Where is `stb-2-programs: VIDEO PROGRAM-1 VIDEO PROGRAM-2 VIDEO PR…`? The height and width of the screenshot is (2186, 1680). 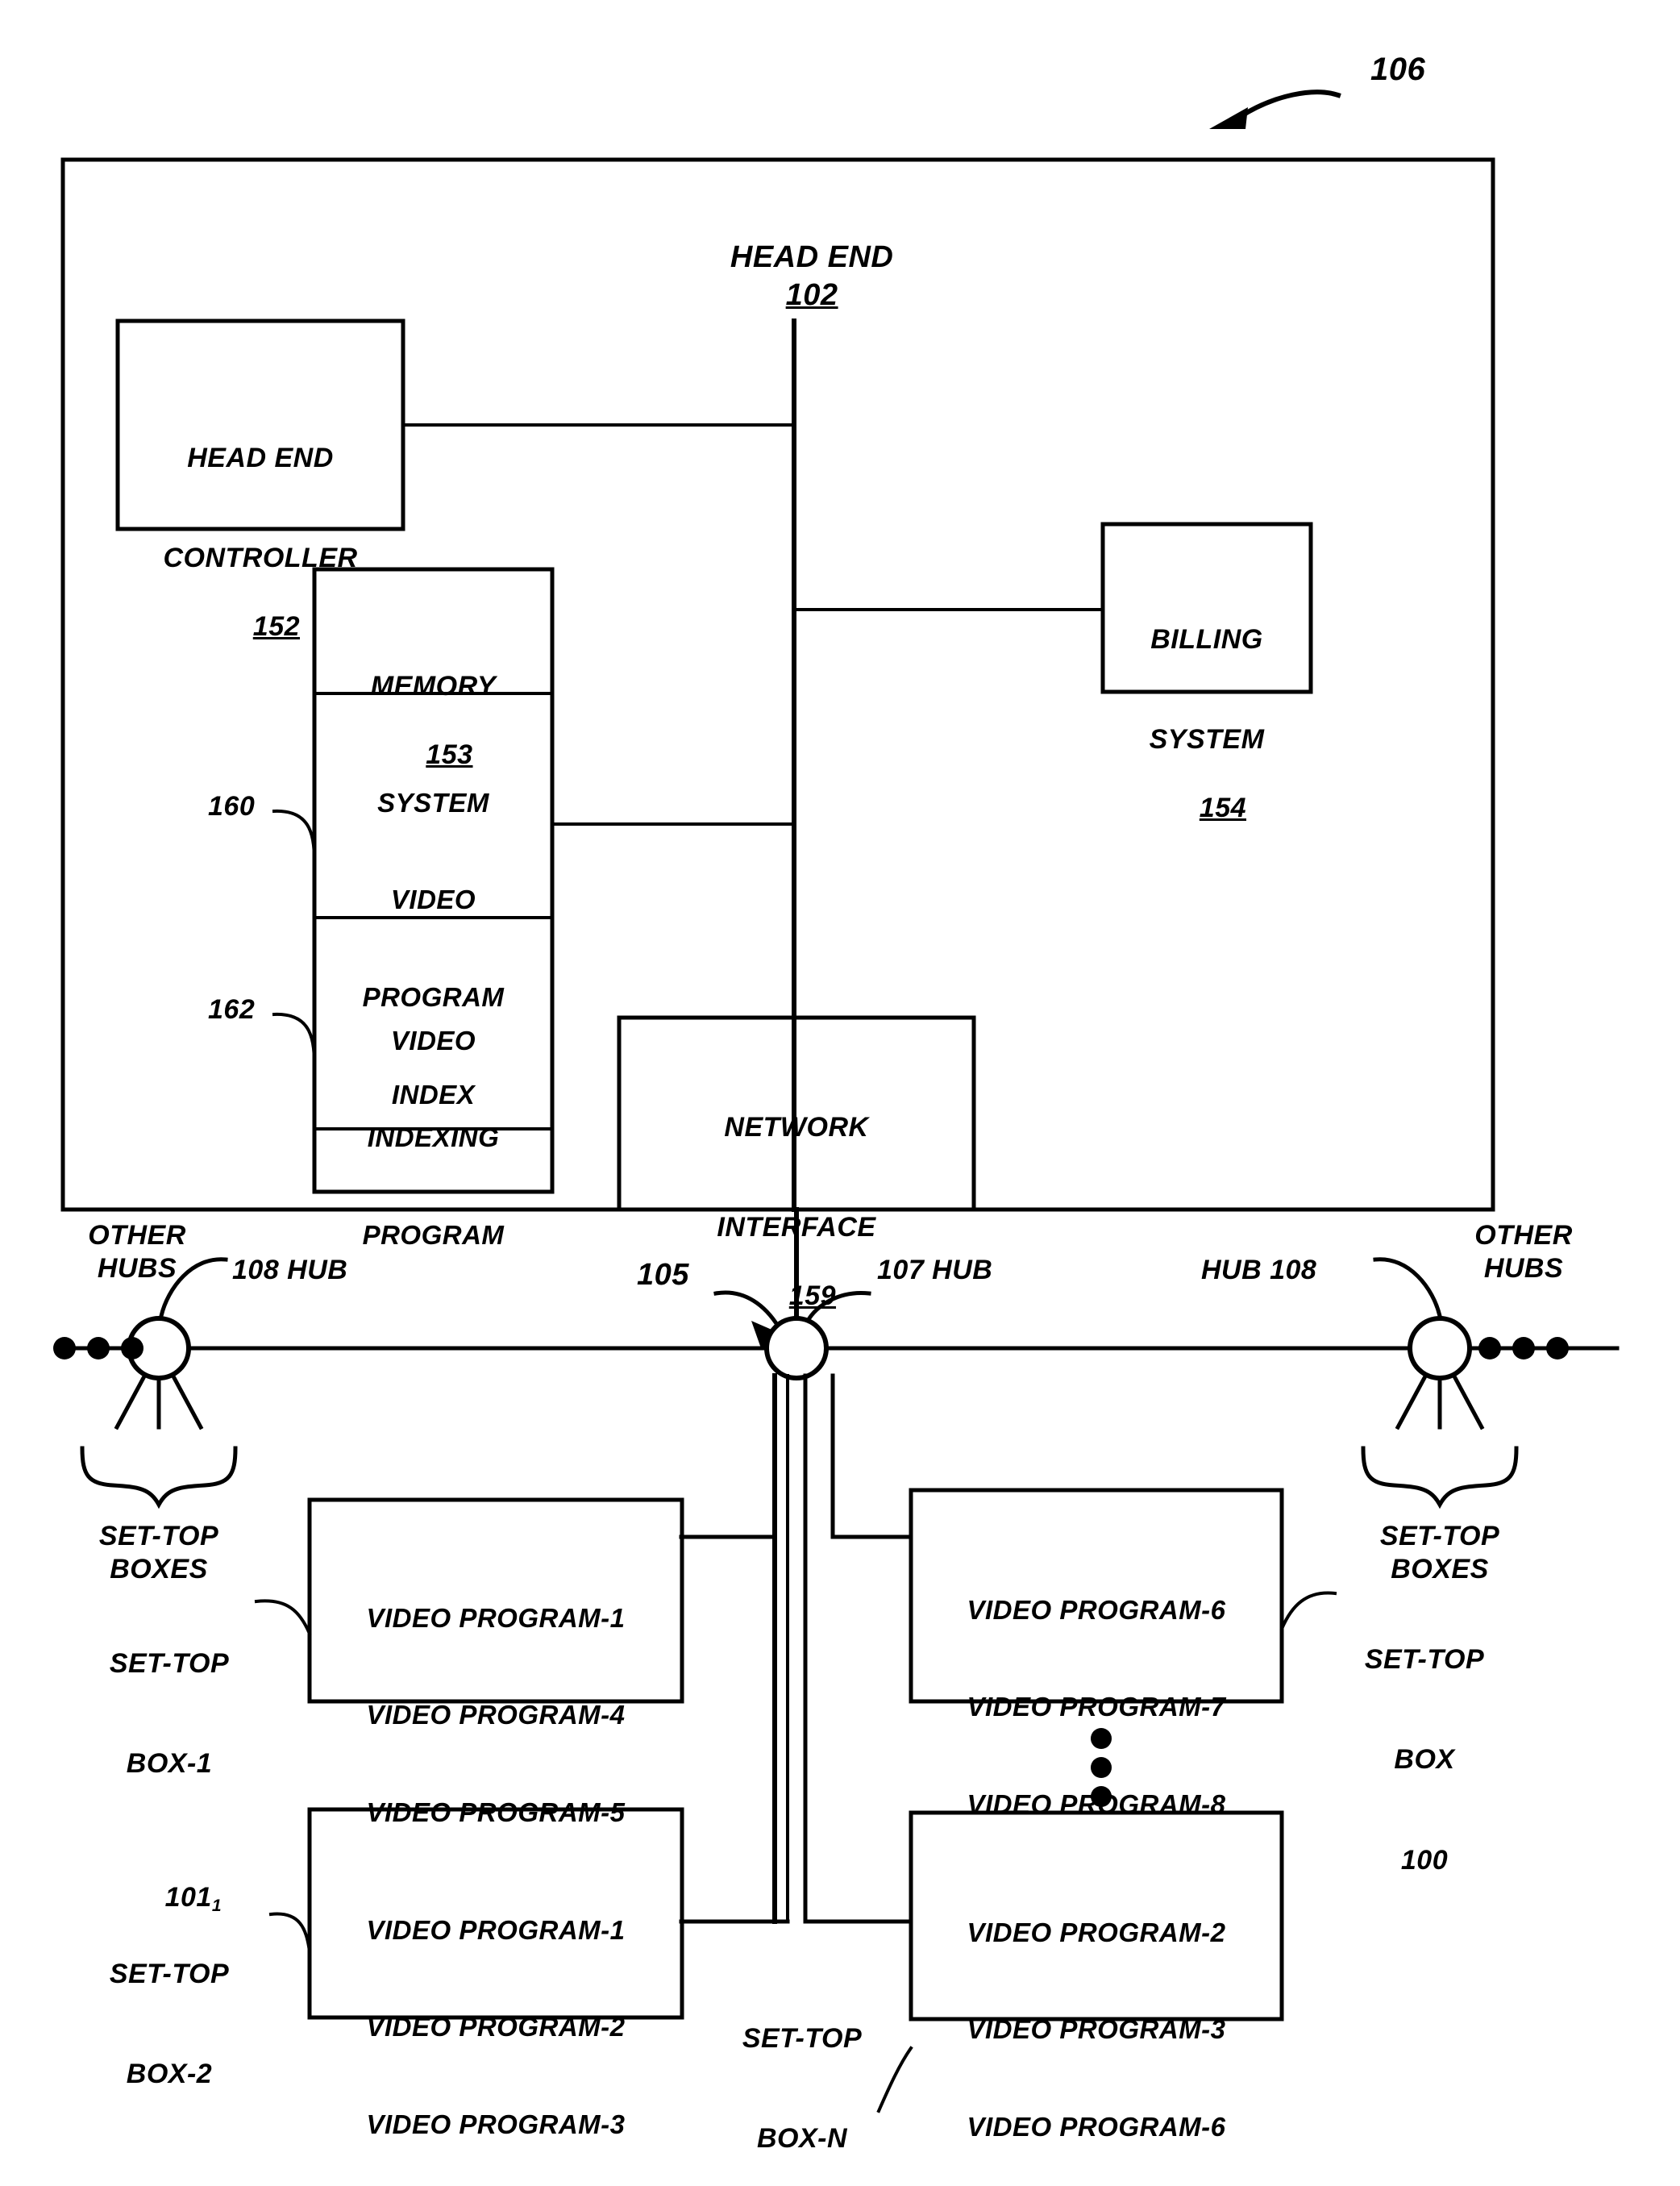 stb-2-programs: VIDEO PROGRAM-1 VIDEO PROGRAM-2 VIDEO PR… is located at coordinates (496, 2017).